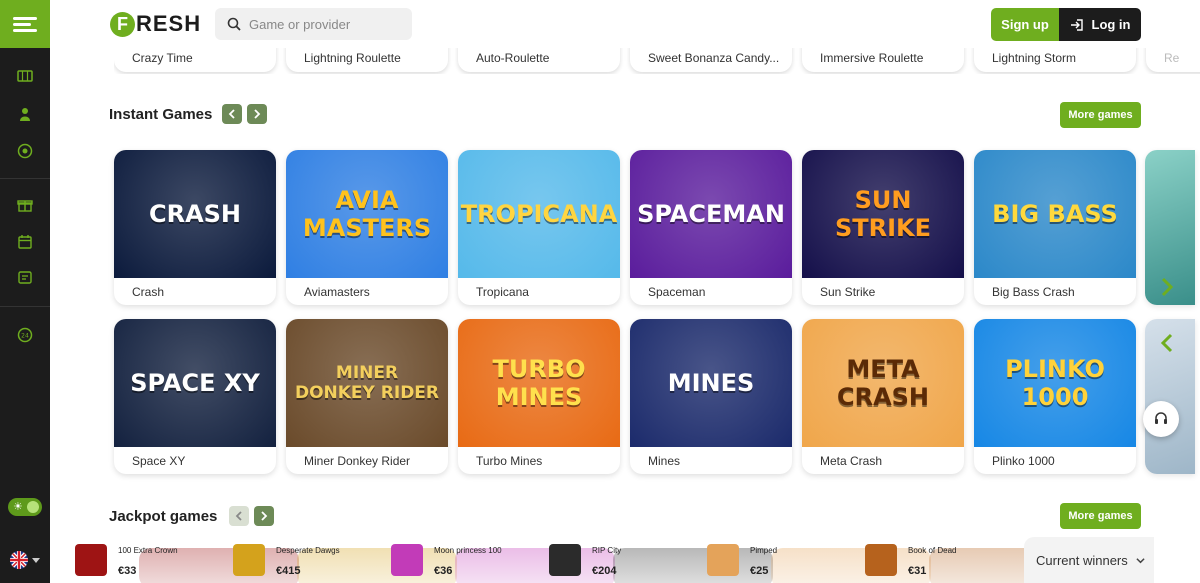 The image size is (1200, 583). Describe the element at coordinates (1023, 461) in the screenshot. I see `game-name: Plinko 1000` at that location.